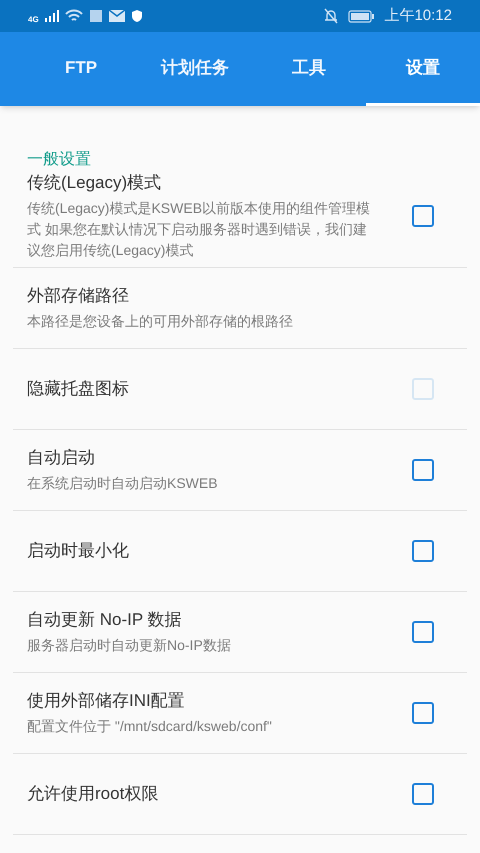 This screenshot has width=480, height=853. What do you see at coordinates (361, 16) in the screenshot?
I see `battery-icon` at bounding box center [361, 16].